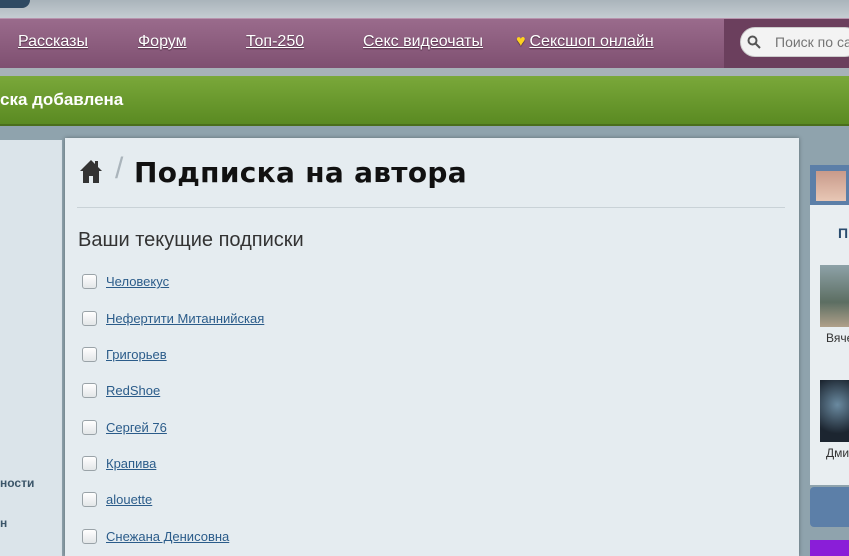 This screenshot has width=849, height=556. Describe the element at coordinates (431, 207) in the screenshot. I see `title-divider` at that location.